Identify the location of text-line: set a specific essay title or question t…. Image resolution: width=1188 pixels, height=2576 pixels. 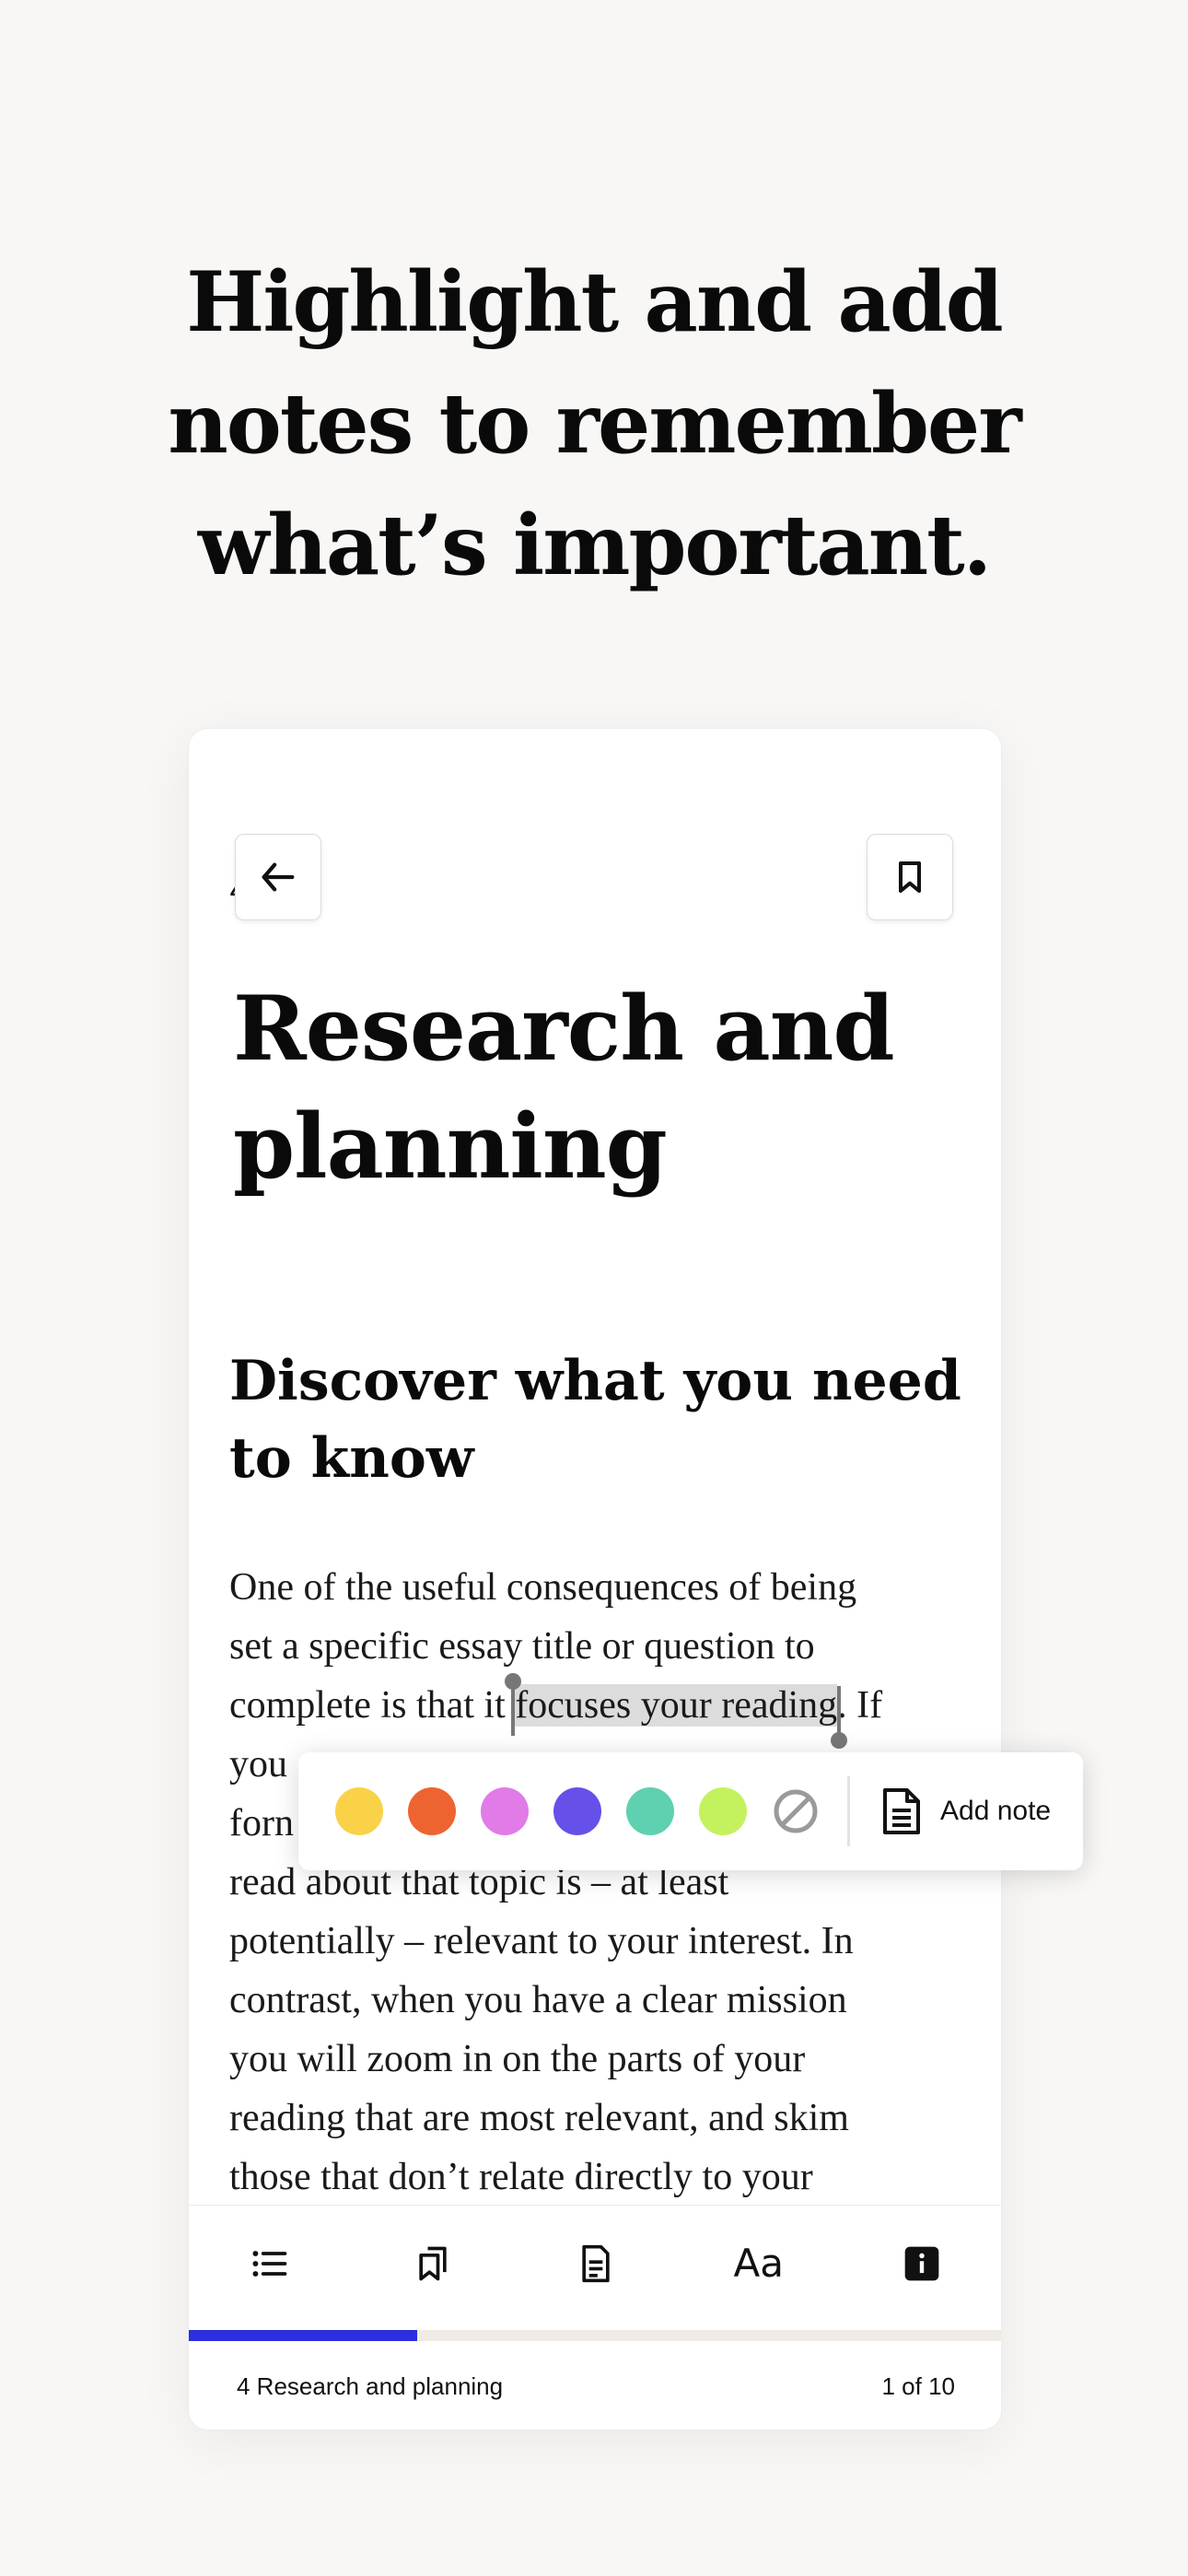
(522, 1646).